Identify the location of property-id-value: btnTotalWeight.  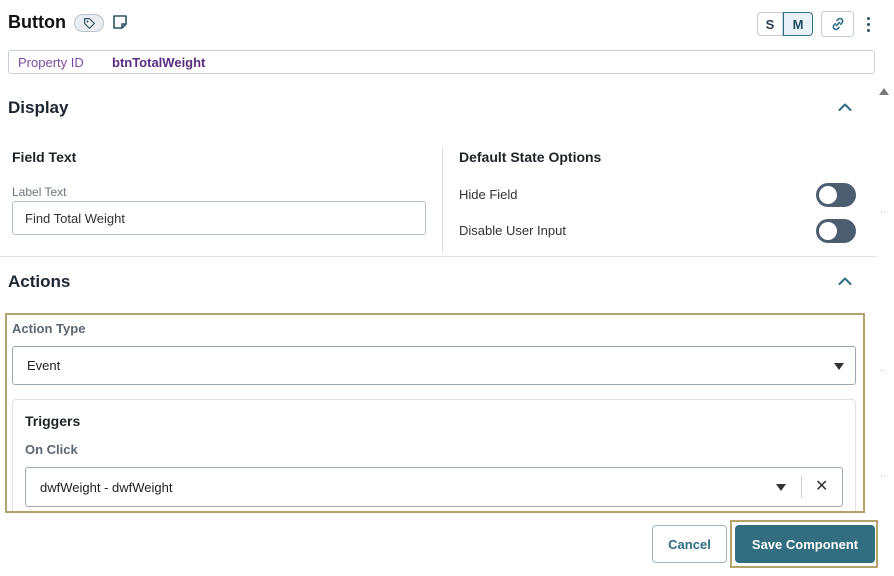
(159, 62).